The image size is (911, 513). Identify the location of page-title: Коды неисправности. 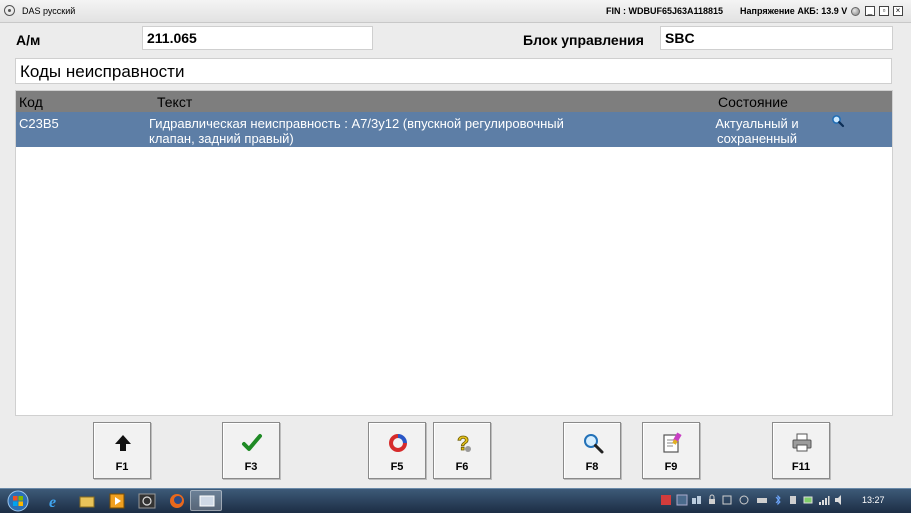
(453, 71).